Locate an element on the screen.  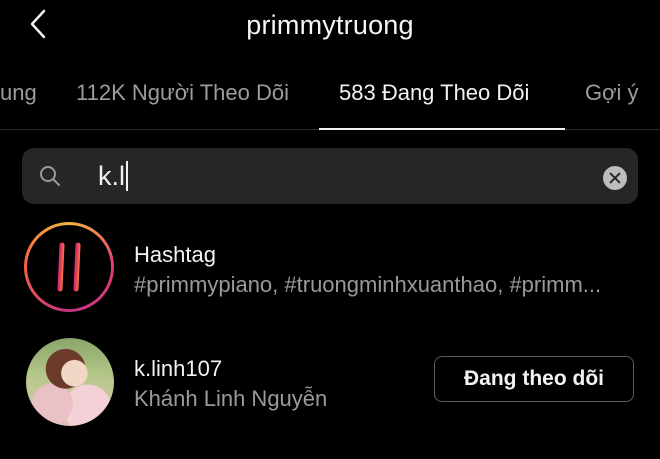
tab-followers: 112K Người Theo Dõi is located at coordinates (182, 93).